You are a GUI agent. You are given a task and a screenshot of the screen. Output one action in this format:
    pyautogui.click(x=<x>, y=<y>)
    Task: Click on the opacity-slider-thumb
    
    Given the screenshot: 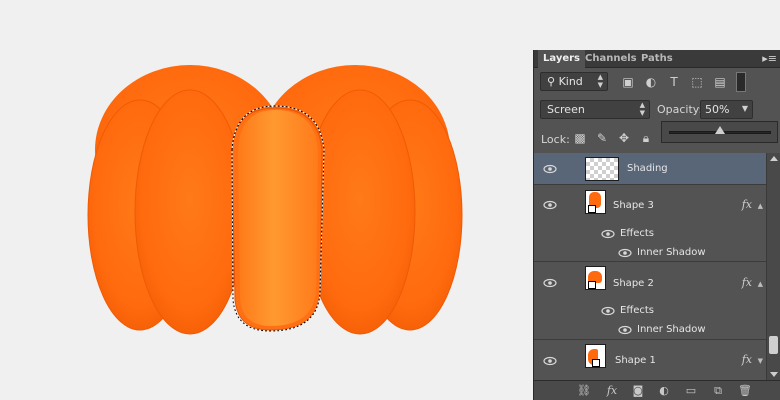 What is the action you would take?
    pyautogui.click(x=720, y=130)
    